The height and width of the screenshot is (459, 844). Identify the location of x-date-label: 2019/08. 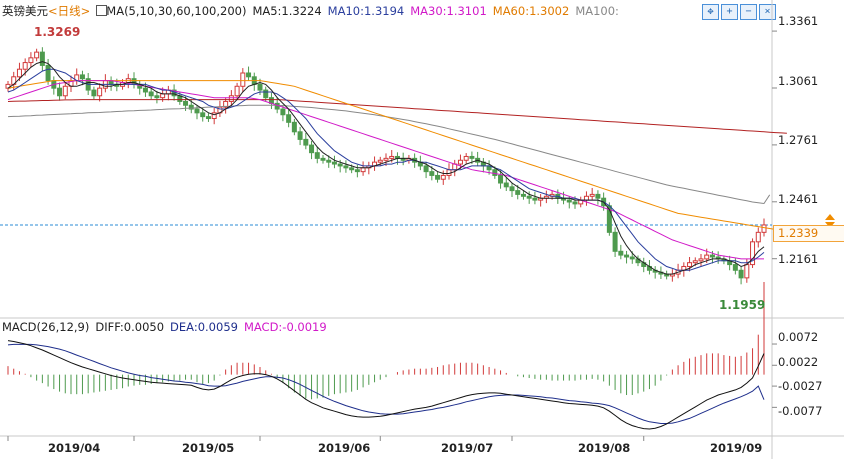
(604, 448).